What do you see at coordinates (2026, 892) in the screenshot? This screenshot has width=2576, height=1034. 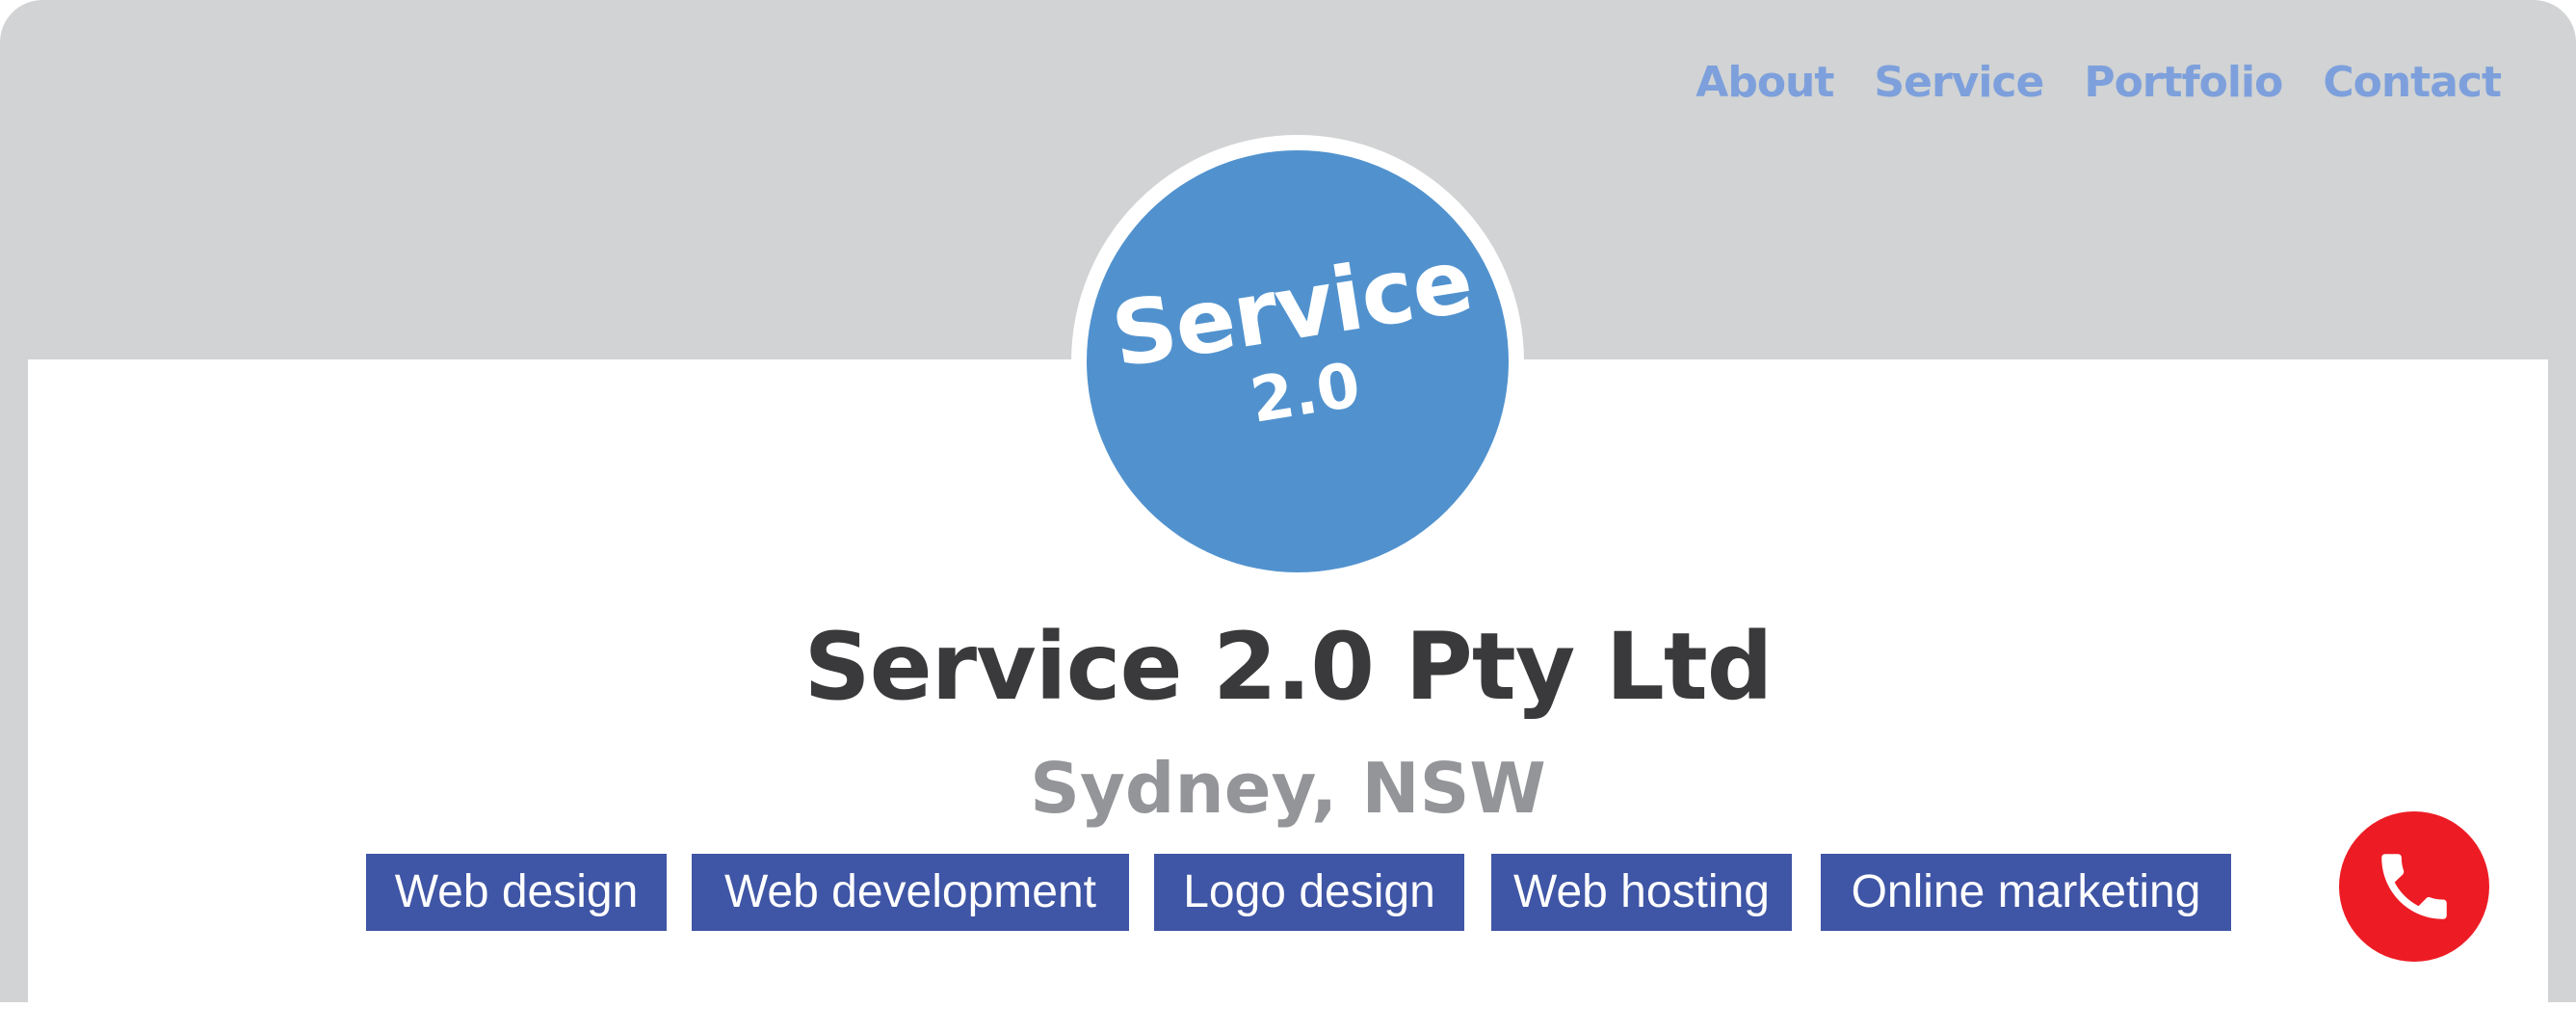 I see `tag-online-marketing: Online marketing` at bounding box center [2026, 892].